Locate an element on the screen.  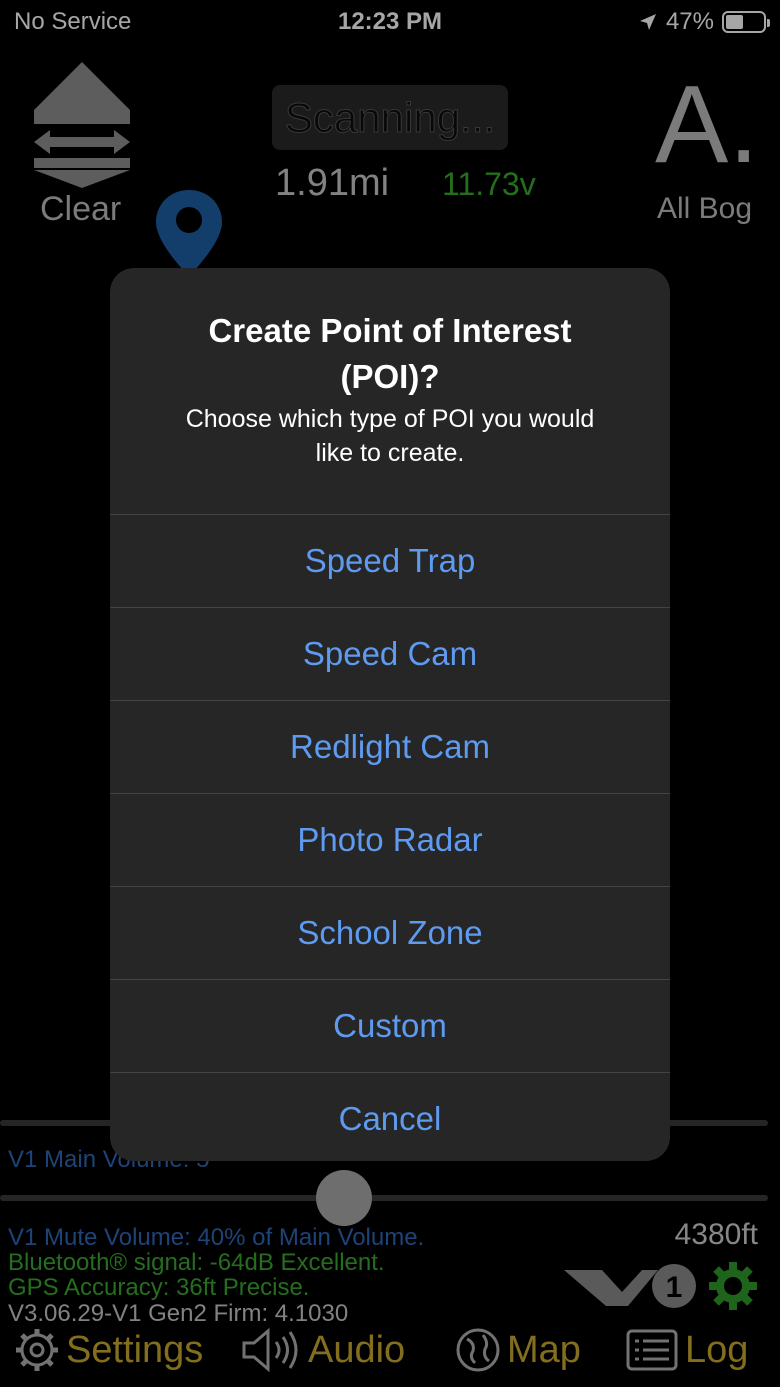
speed-cam-button: Speed Cam is located at coordinates (390, 653).